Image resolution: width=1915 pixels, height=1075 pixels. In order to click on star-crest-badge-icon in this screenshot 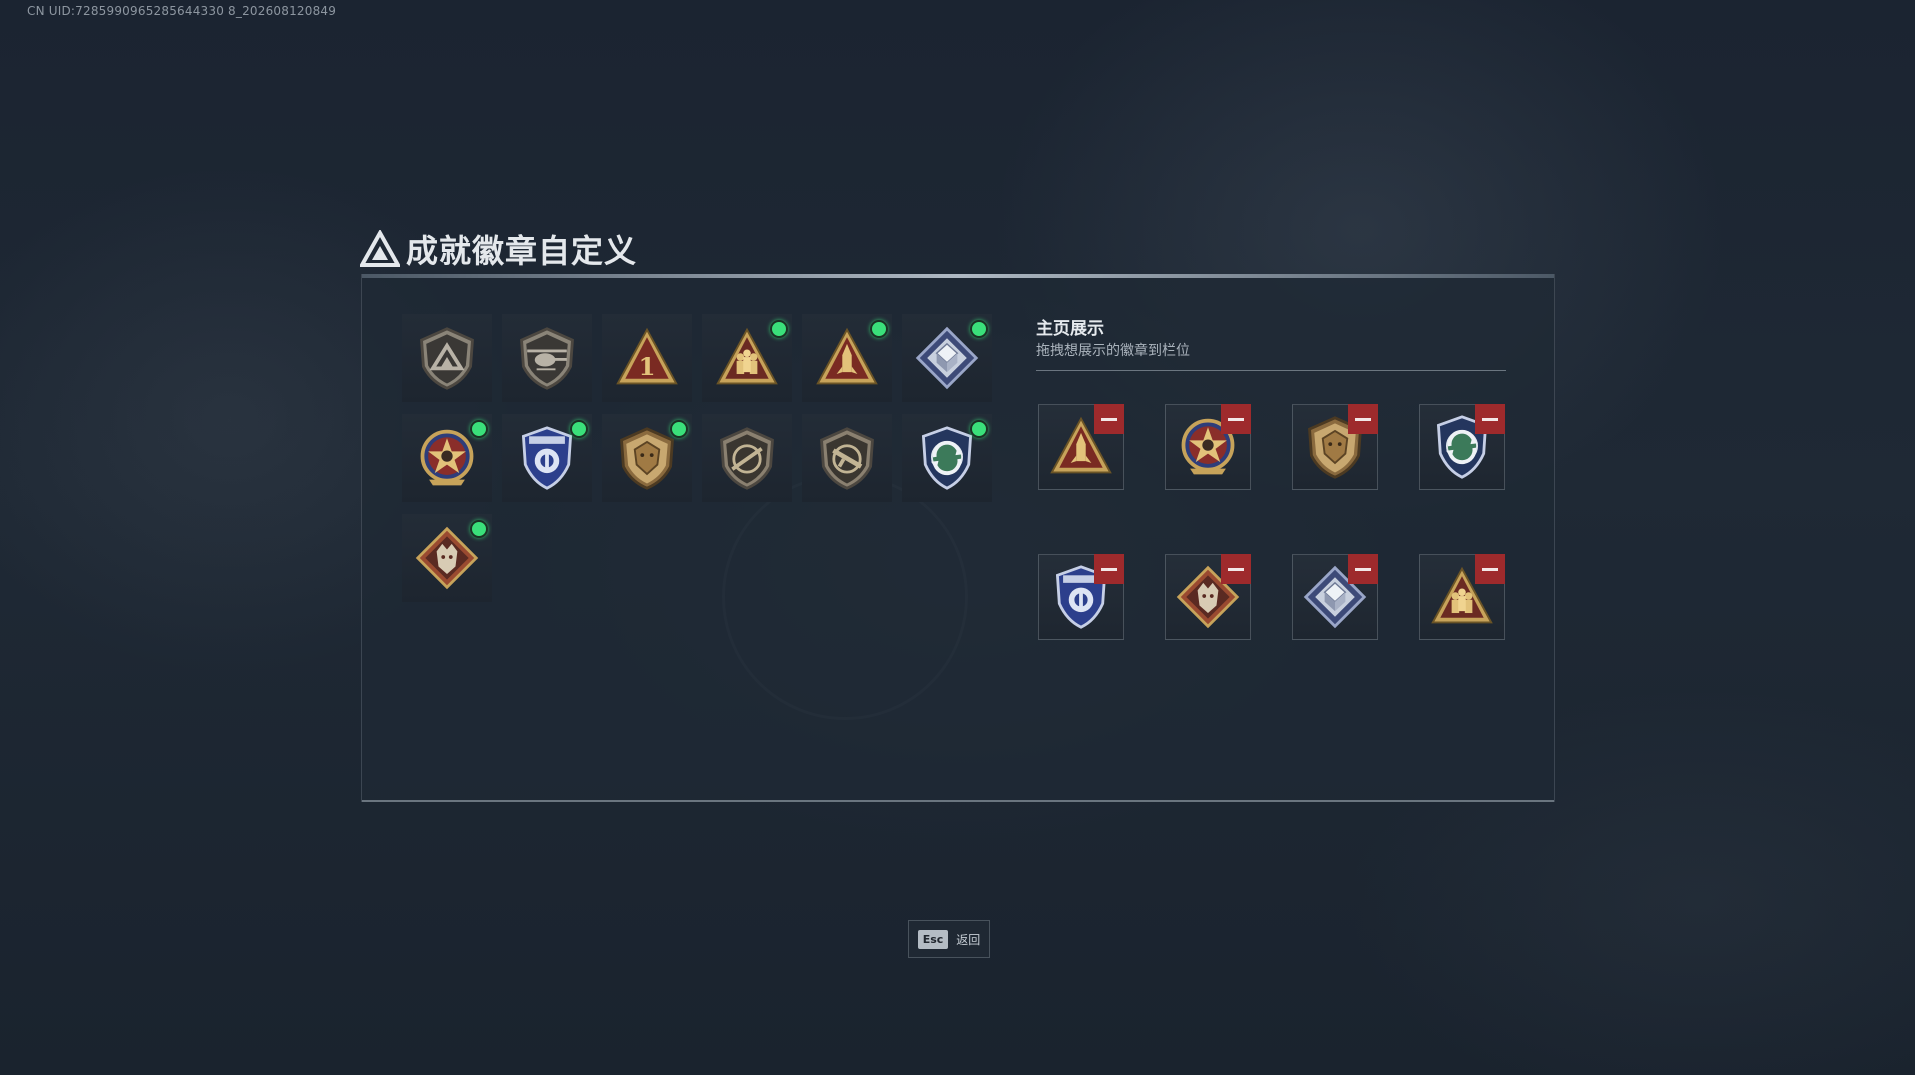, I will do `click(447, 457)`.